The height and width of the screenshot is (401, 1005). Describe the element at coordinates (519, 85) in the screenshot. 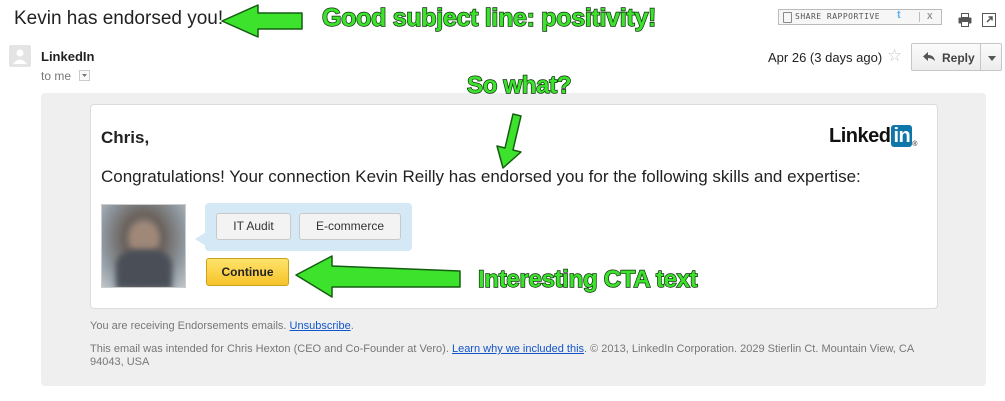

I see `annotation-so-what-note: So what?` at that location.